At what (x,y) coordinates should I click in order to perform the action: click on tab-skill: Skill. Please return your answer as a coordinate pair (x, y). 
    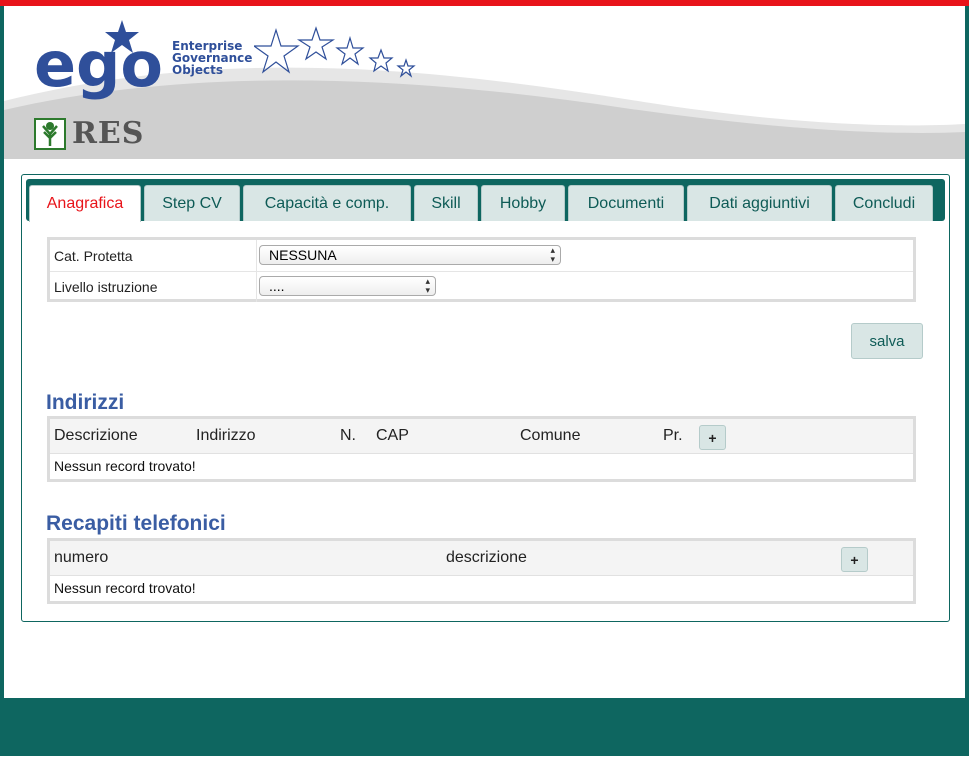
    Looking at the image, I should click on (446, 203).